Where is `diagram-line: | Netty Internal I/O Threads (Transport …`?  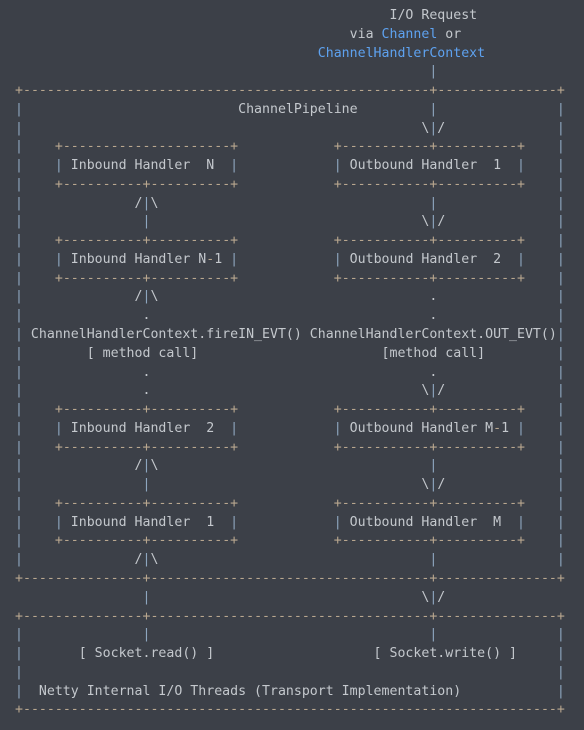
diagram-line: | Netty Internal I/O Threads (Transport … is located at coordinates (290, 691).